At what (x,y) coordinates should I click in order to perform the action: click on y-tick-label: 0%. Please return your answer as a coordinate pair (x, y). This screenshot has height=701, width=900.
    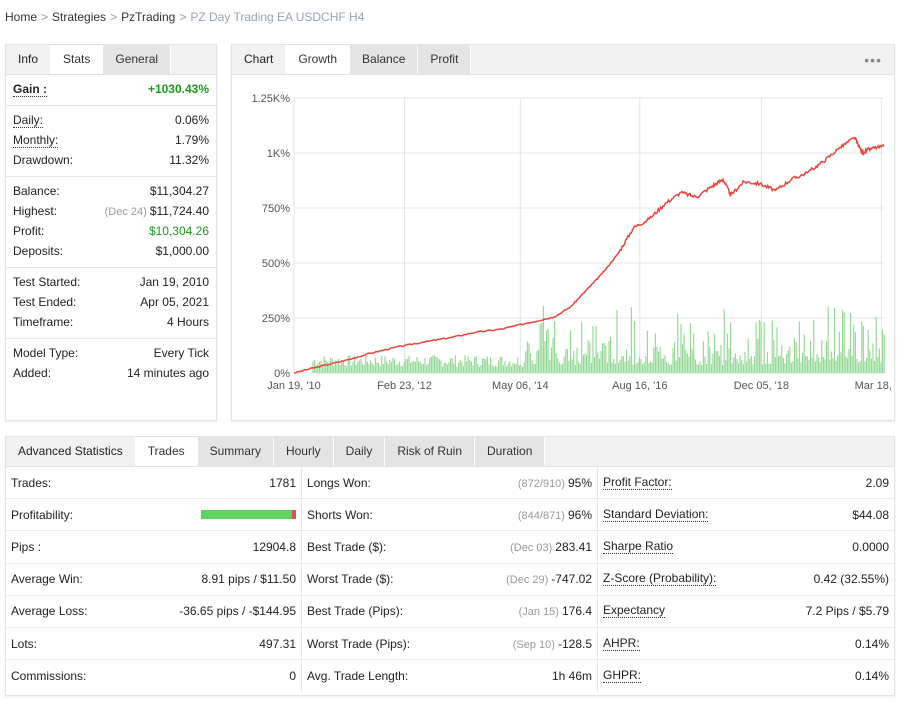
    Looking at the image, I should click on (282, 374).